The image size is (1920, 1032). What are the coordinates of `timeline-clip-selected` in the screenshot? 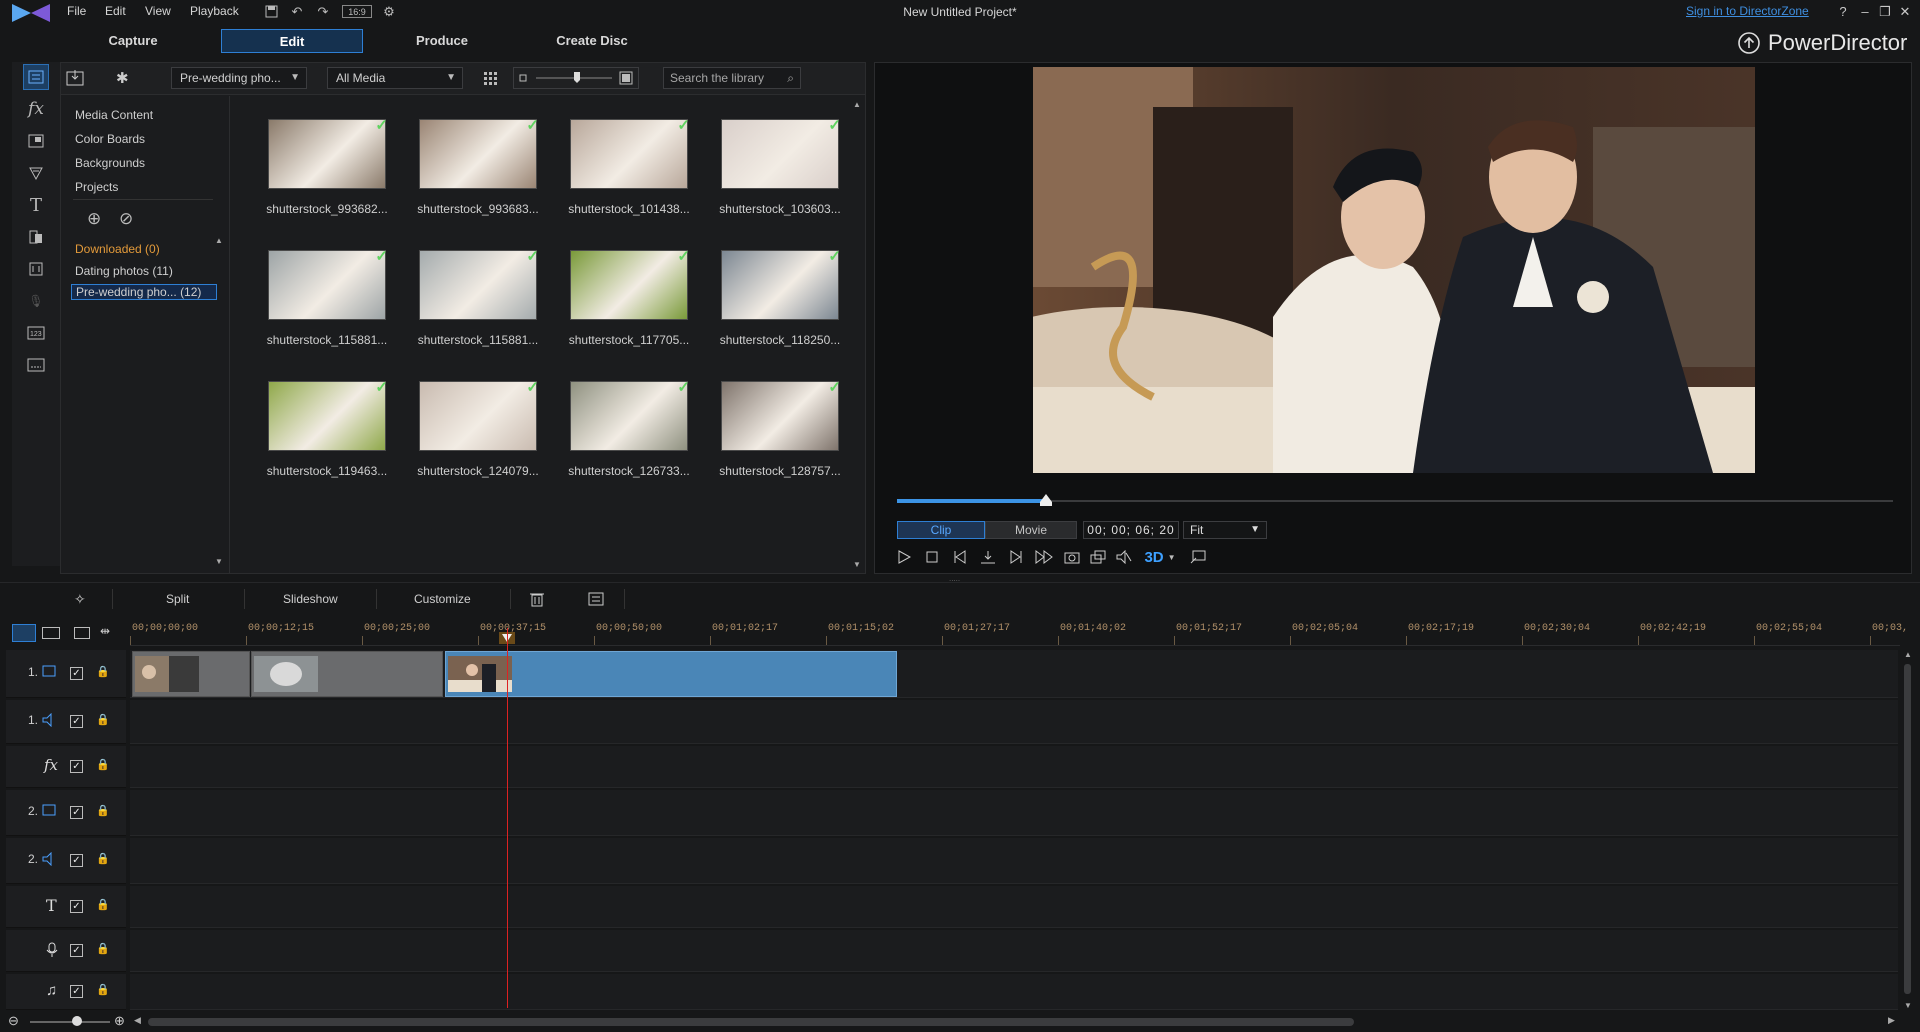 It's located at (671, 674).